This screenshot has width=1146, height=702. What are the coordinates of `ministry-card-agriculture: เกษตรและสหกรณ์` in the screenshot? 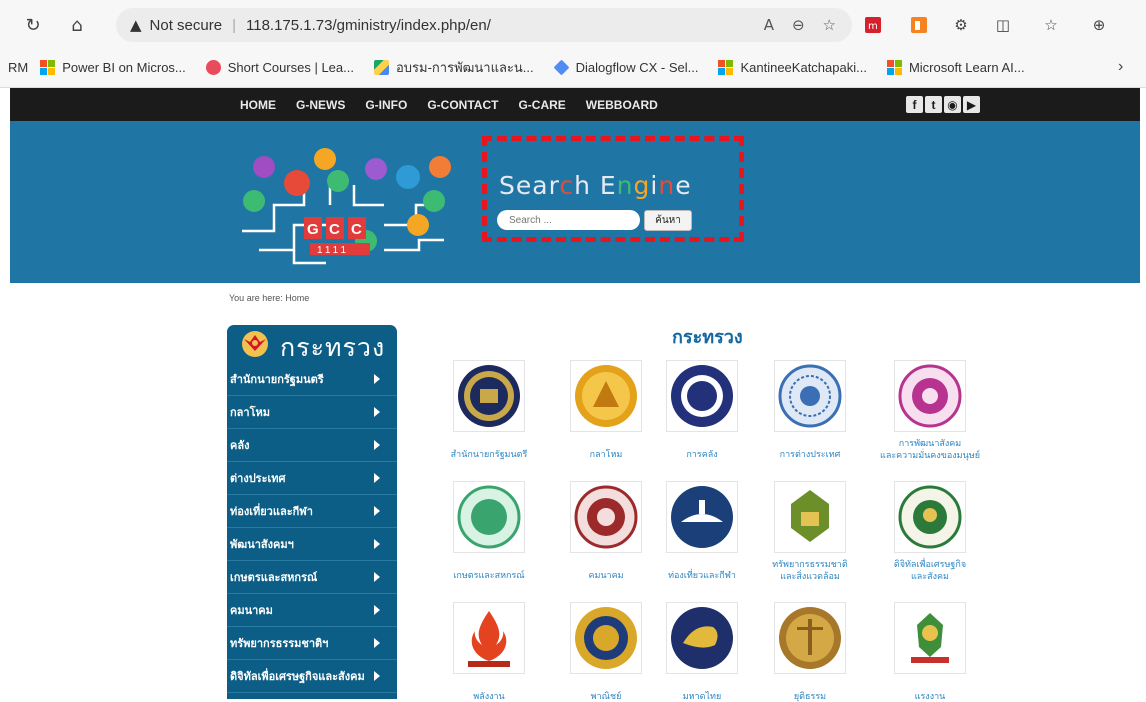 It's located at (489, 531).